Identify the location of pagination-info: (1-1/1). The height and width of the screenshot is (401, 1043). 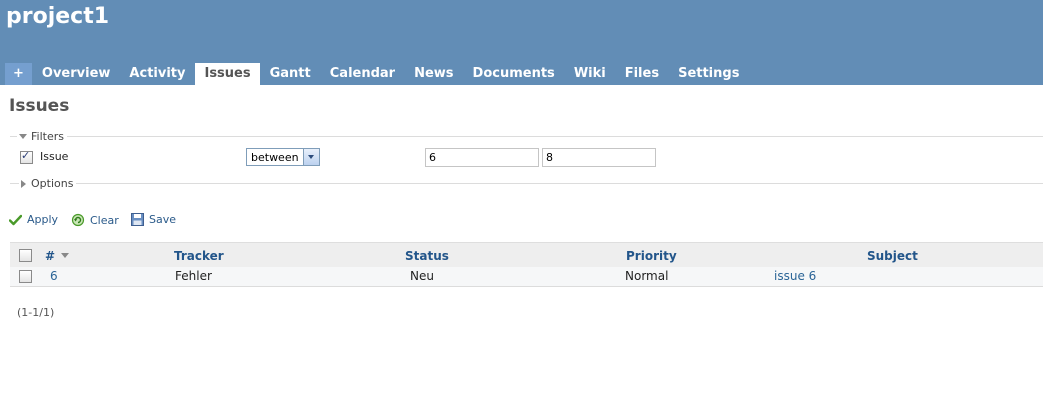
(36, 312).